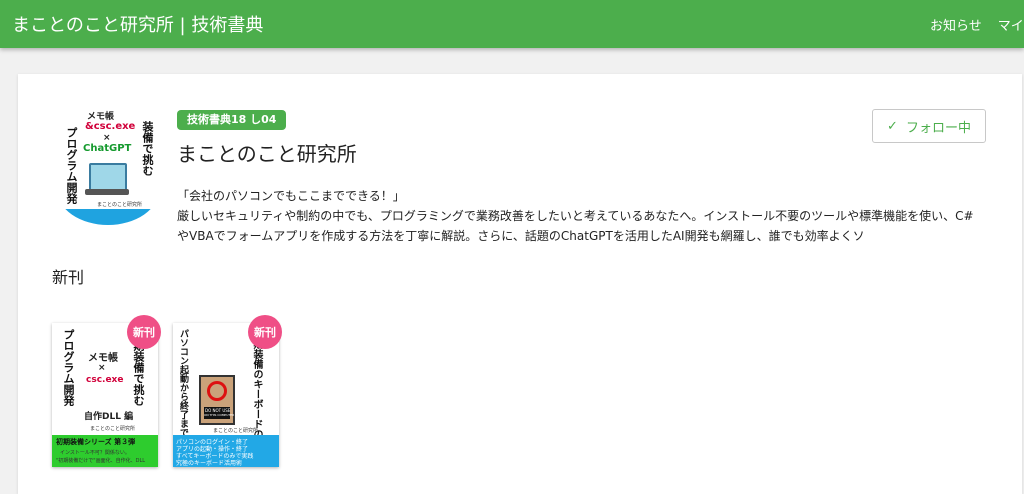  Describe the element at coordinates (108, 217) in the screenshot. I see `avatar-band` at that location.